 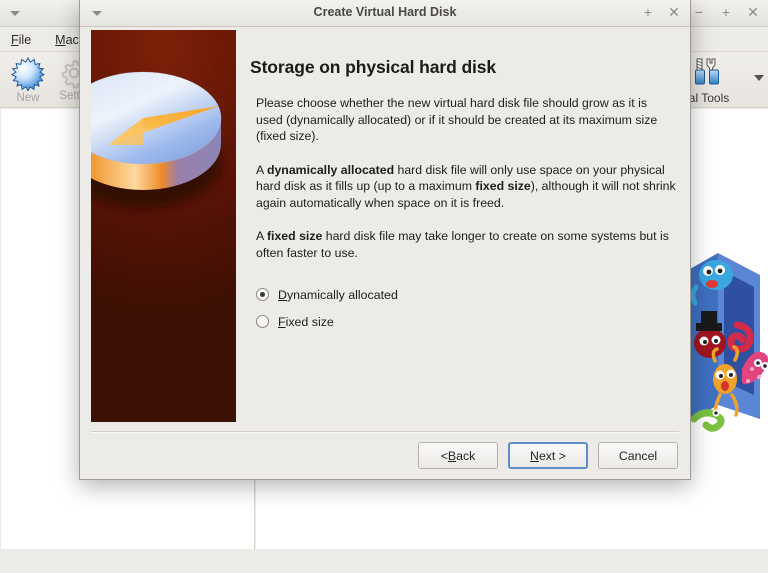 I want to click on page-title: Storage on physical hard disk, so click(x=373, y=67).